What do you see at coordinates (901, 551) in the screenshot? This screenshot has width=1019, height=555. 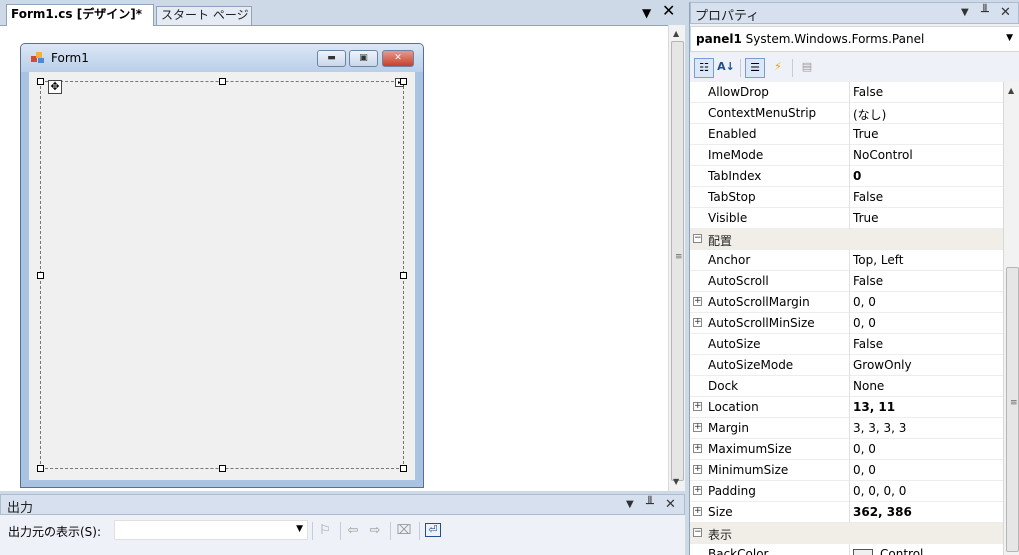 I see `property-value: Control` at bounding box center [901, 551].